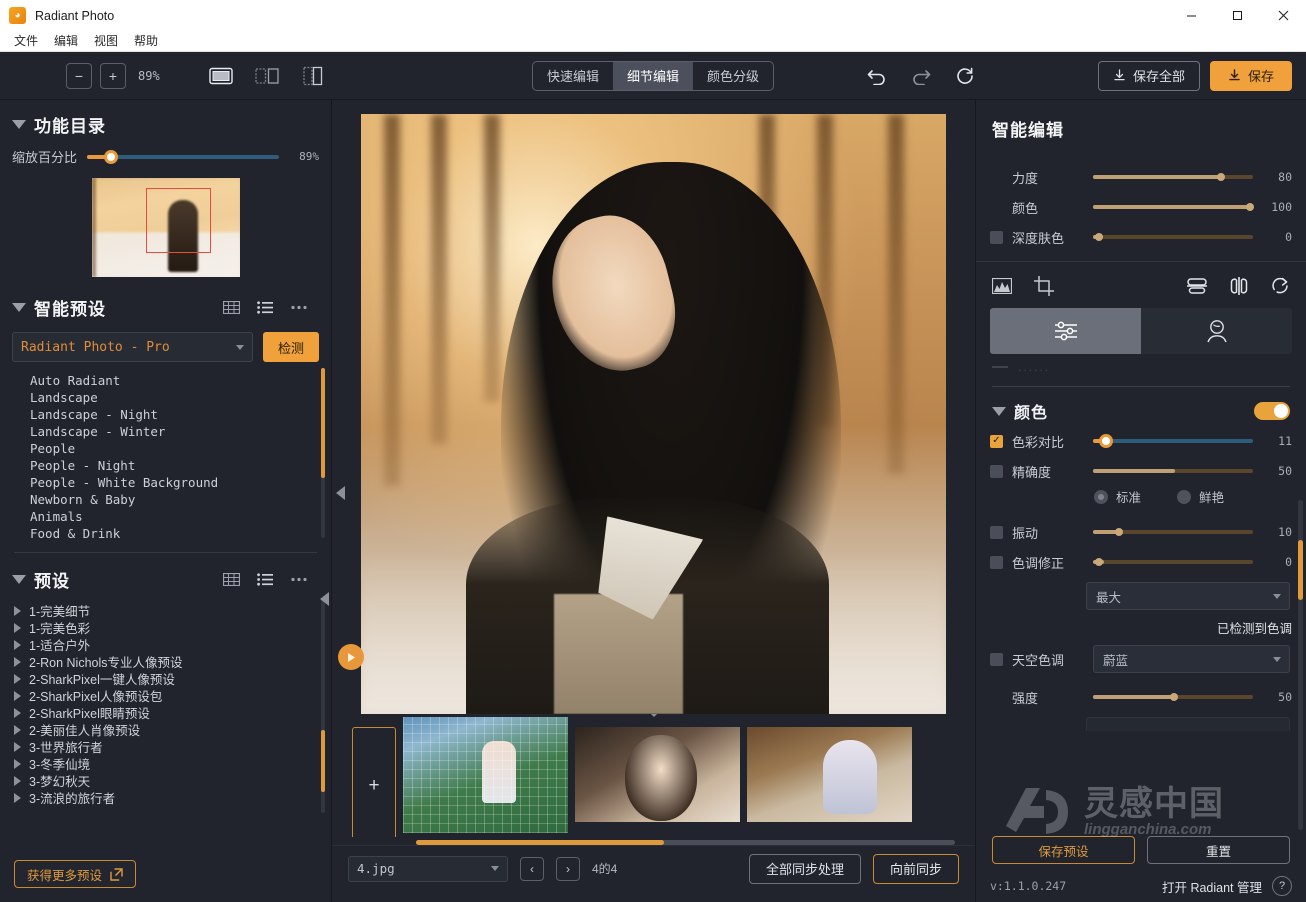  Describe the element at coordinates (1065, 331) in the screenshot. I see `sliders-tab` at that location.